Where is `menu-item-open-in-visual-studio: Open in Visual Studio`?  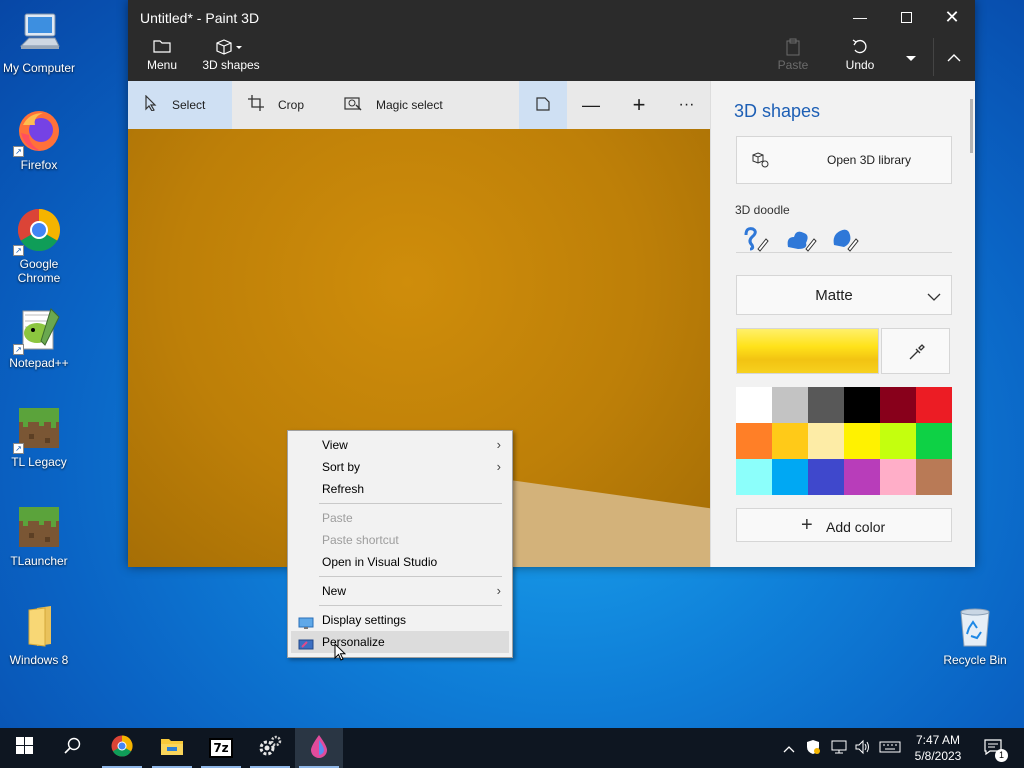 menu-item-open-in-visual-studio: Open in Visual Studio is located at coordinates (400, 562).